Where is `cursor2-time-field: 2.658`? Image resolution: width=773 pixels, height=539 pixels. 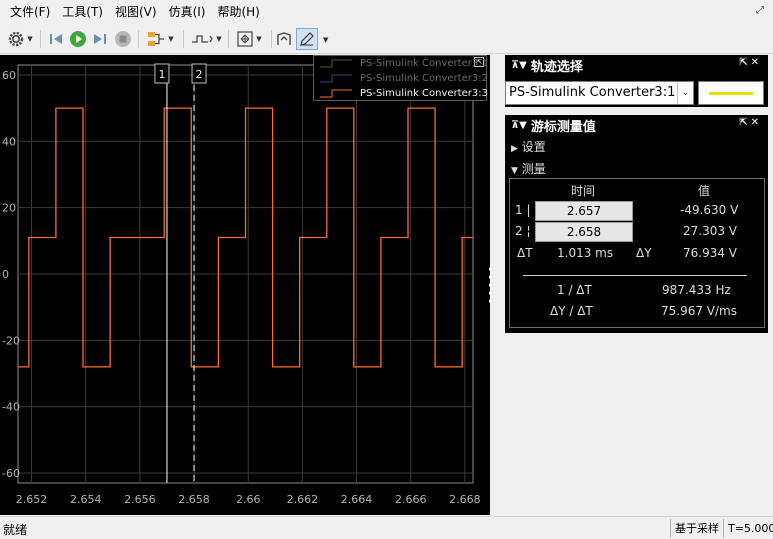
cursor2-time-field: 2.658 is located at coordinates (584, 232).